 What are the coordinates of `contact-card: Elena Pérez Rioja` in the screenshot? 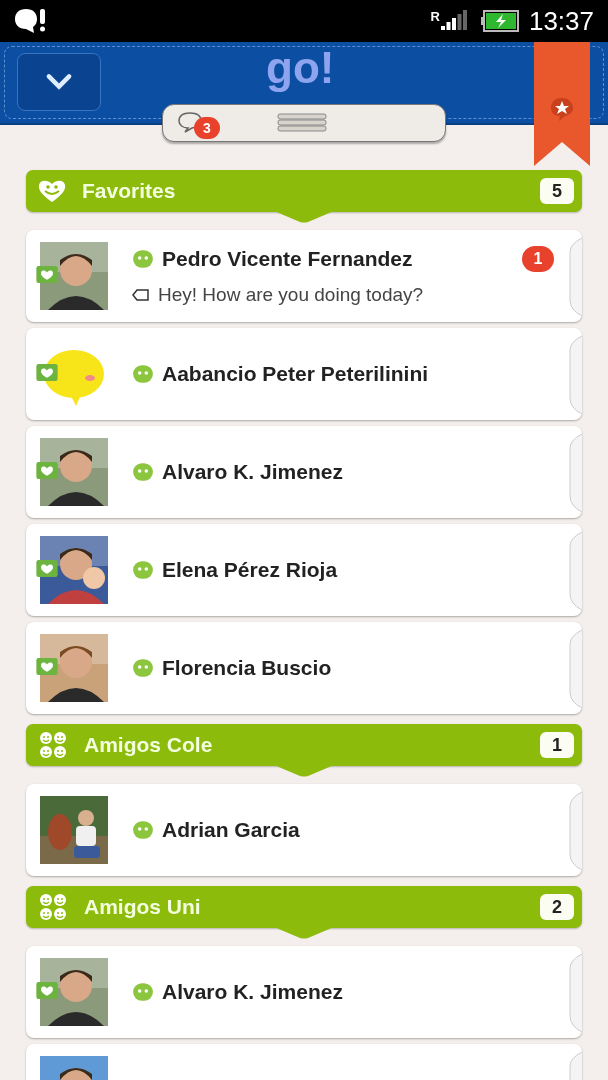 It's located at (304, 570).